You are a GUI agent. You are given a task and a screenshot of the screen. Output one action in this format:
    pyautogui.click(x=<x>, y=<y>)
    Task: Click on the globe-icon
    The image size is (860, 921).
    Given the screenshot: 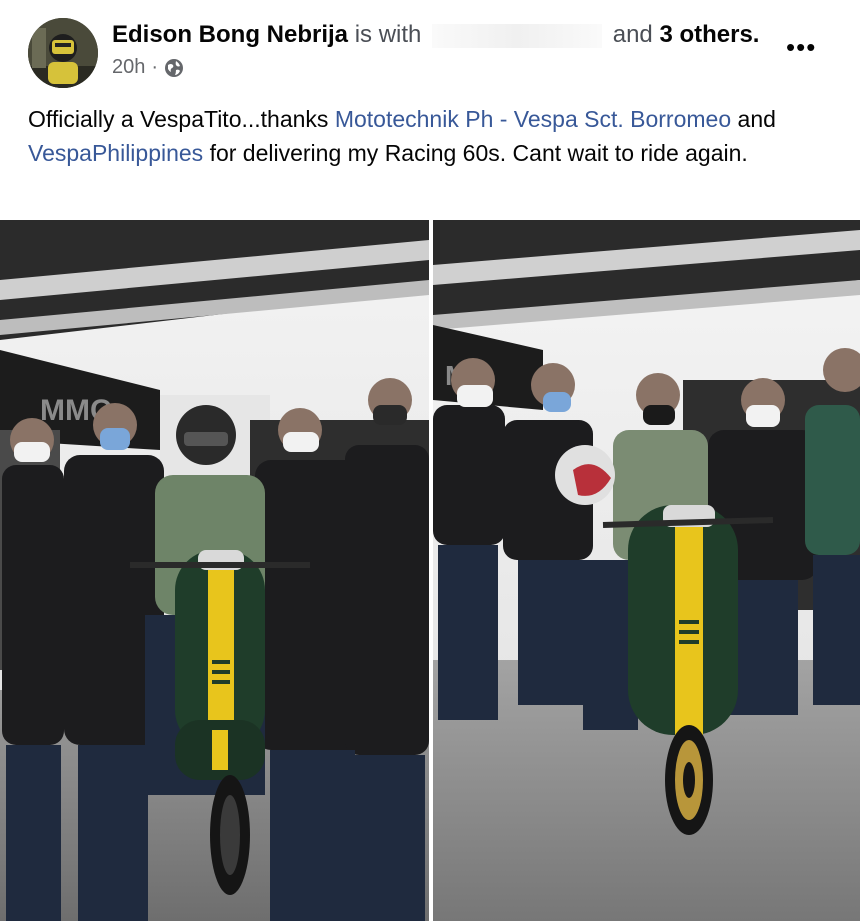 What is the action you would take?
    pyautogui.click(x=174, y=68)
    